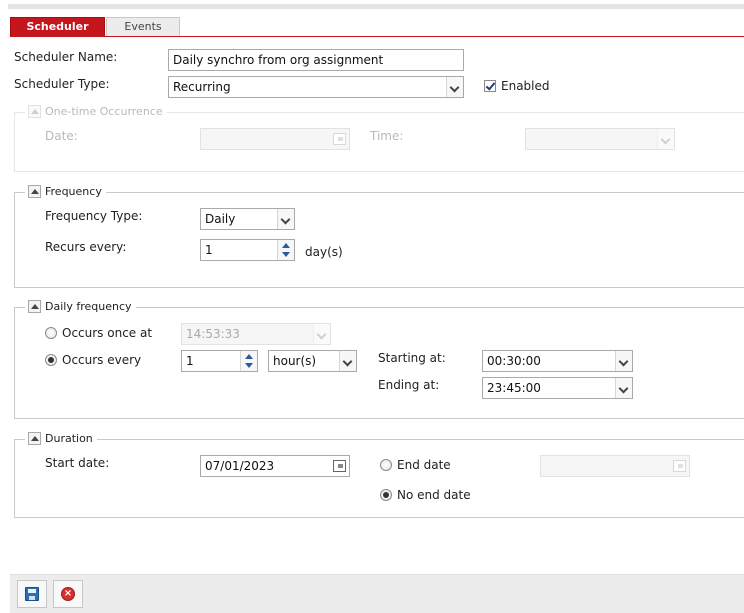 The width and height of the screenshot is (744, 613). What do you see at coordinates (202, 87) in the screenshot?
I see `scheduler-type-value: Recurring` at bounding box center [202, 87].